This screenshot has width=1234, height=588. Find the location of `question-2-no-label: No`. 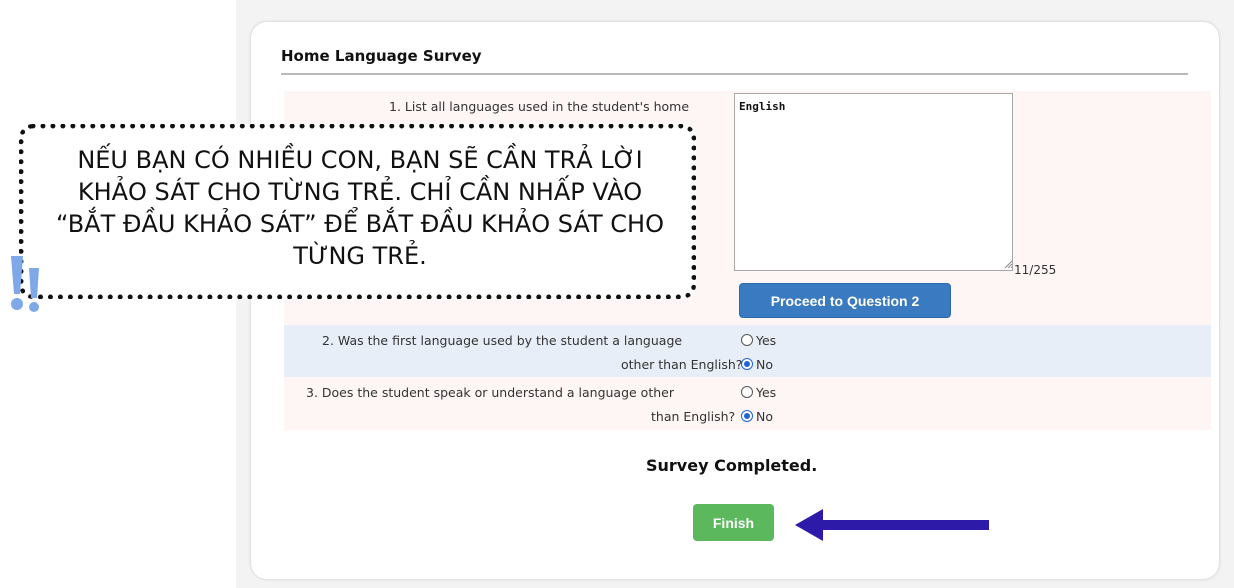

question-2-no-label: No is located at coordinates (764, 364).